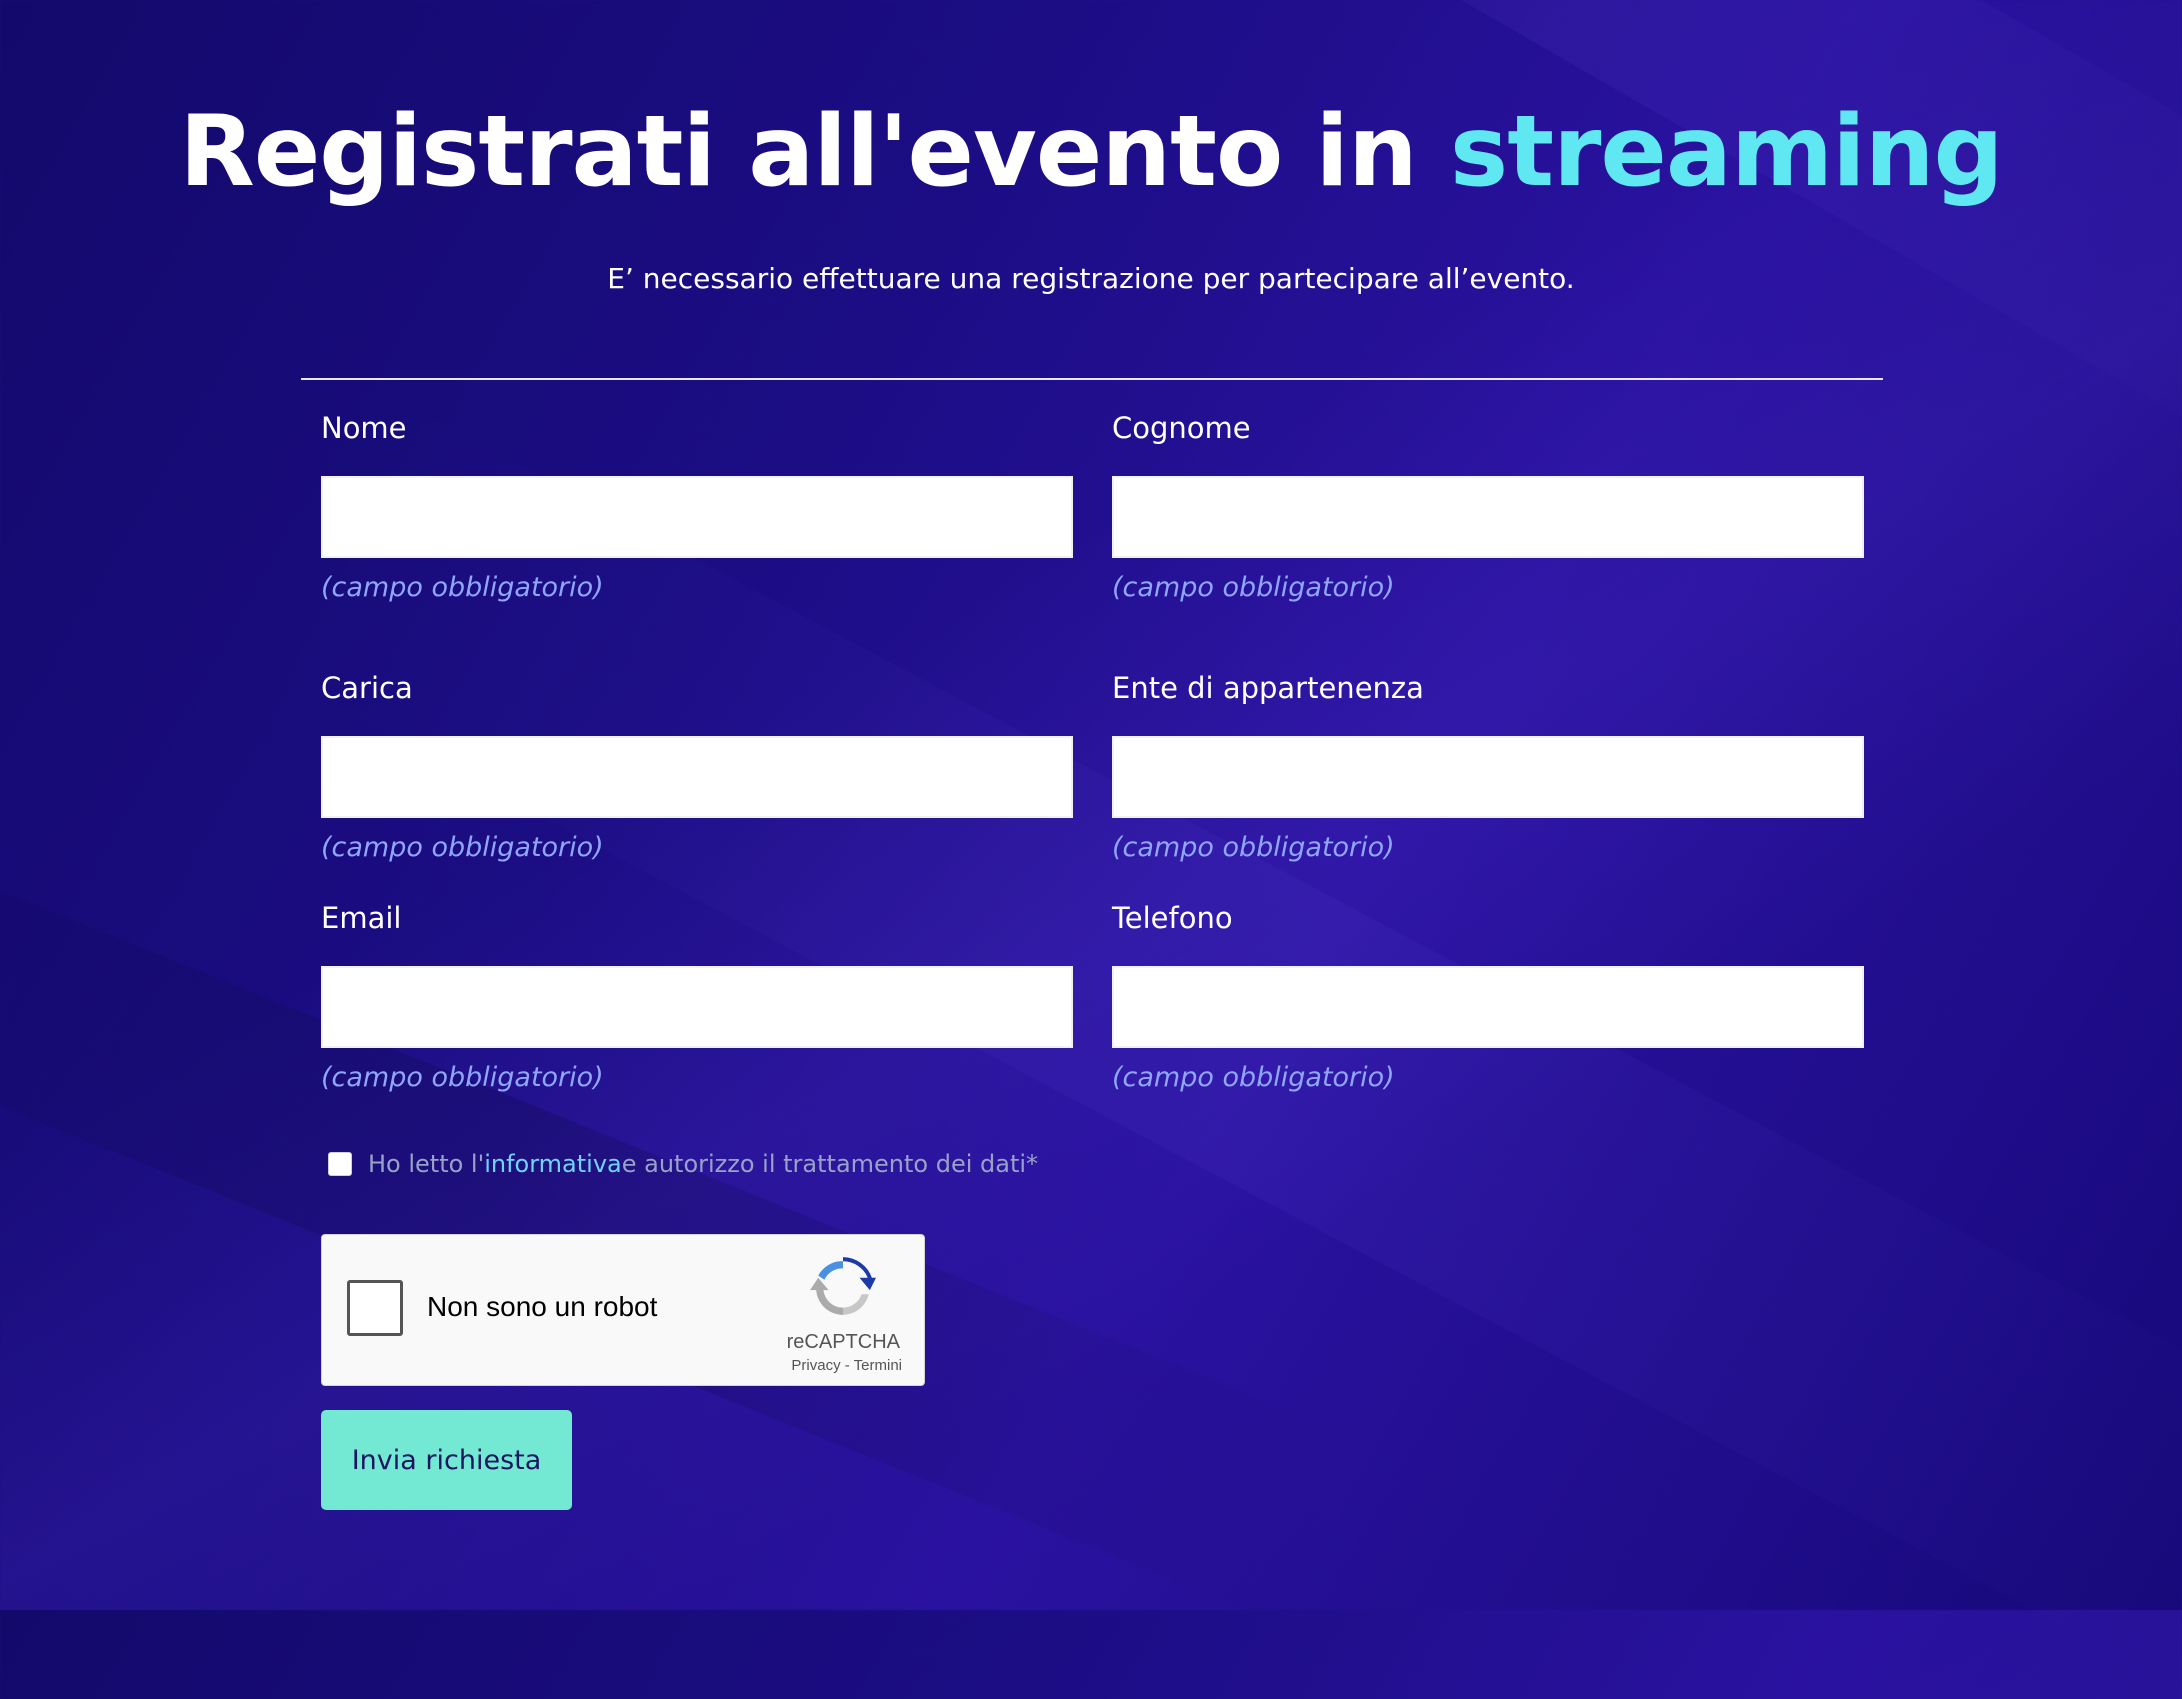  Describe the element at coordinates (1488, 1007) in the screenshot. I see `telefono-input` at that location.